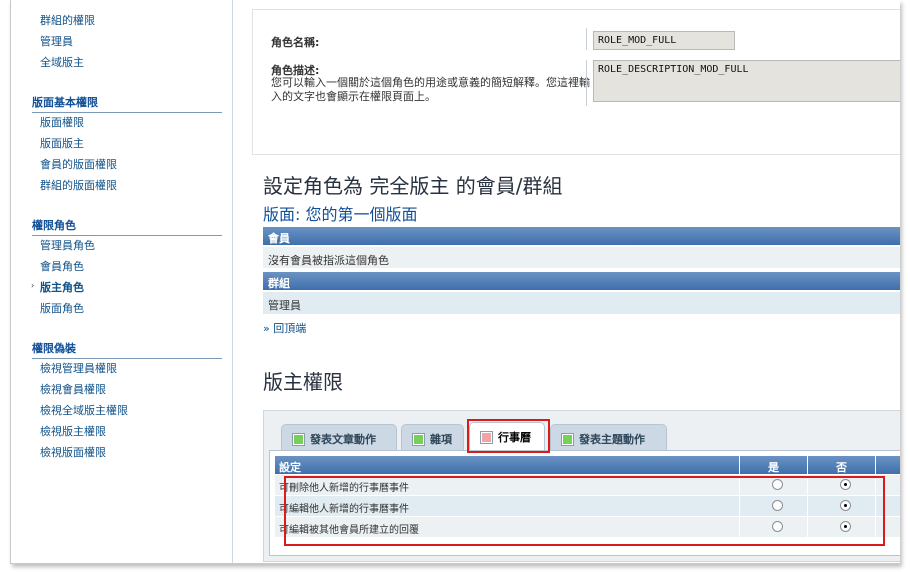 Image resolution: width=910 pixels, height=572 pixels. Describe the element at coordinates (303, 382) in the screenshot. I see `permissions-title: 版主權限` at that location.